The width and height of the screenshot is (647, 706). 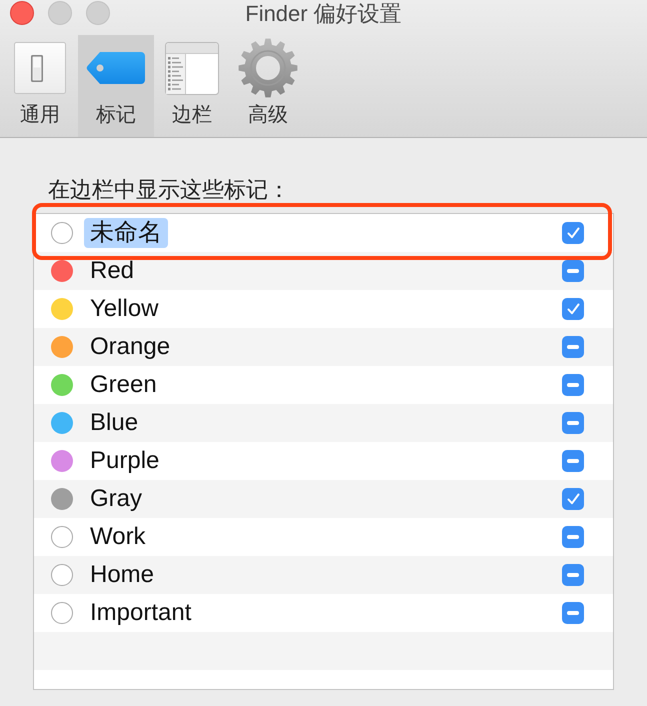 I want to click on tag-name: Orange, so click(x=130, y=347).